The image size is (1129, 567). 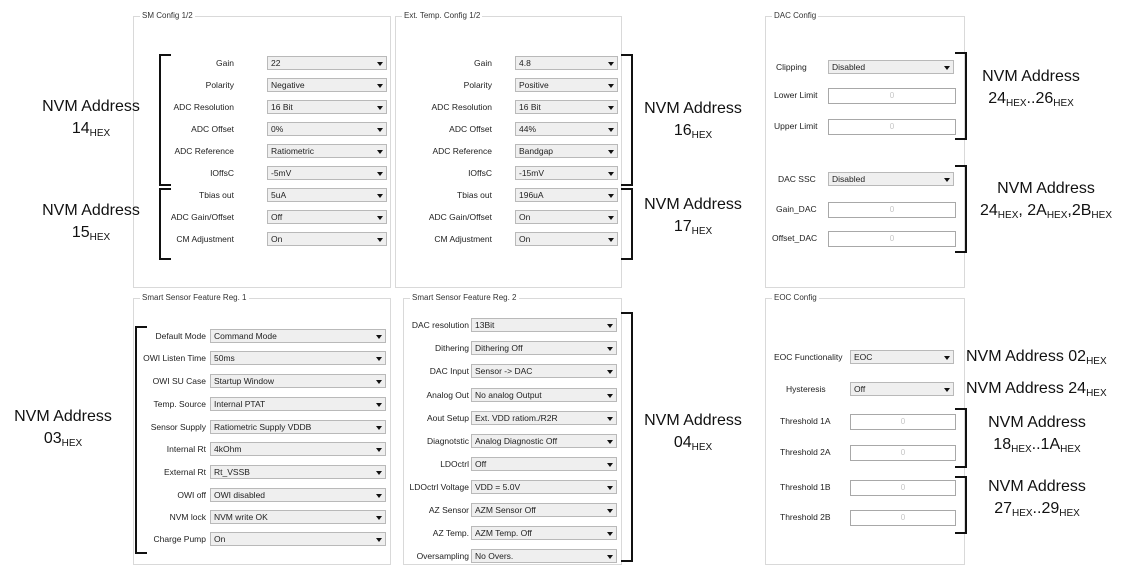 What do you see at coordinates (544, 371) in the screenshot?
I see `setting-dropdown: Sensor -> DAC` at bounding box center [544, 371].